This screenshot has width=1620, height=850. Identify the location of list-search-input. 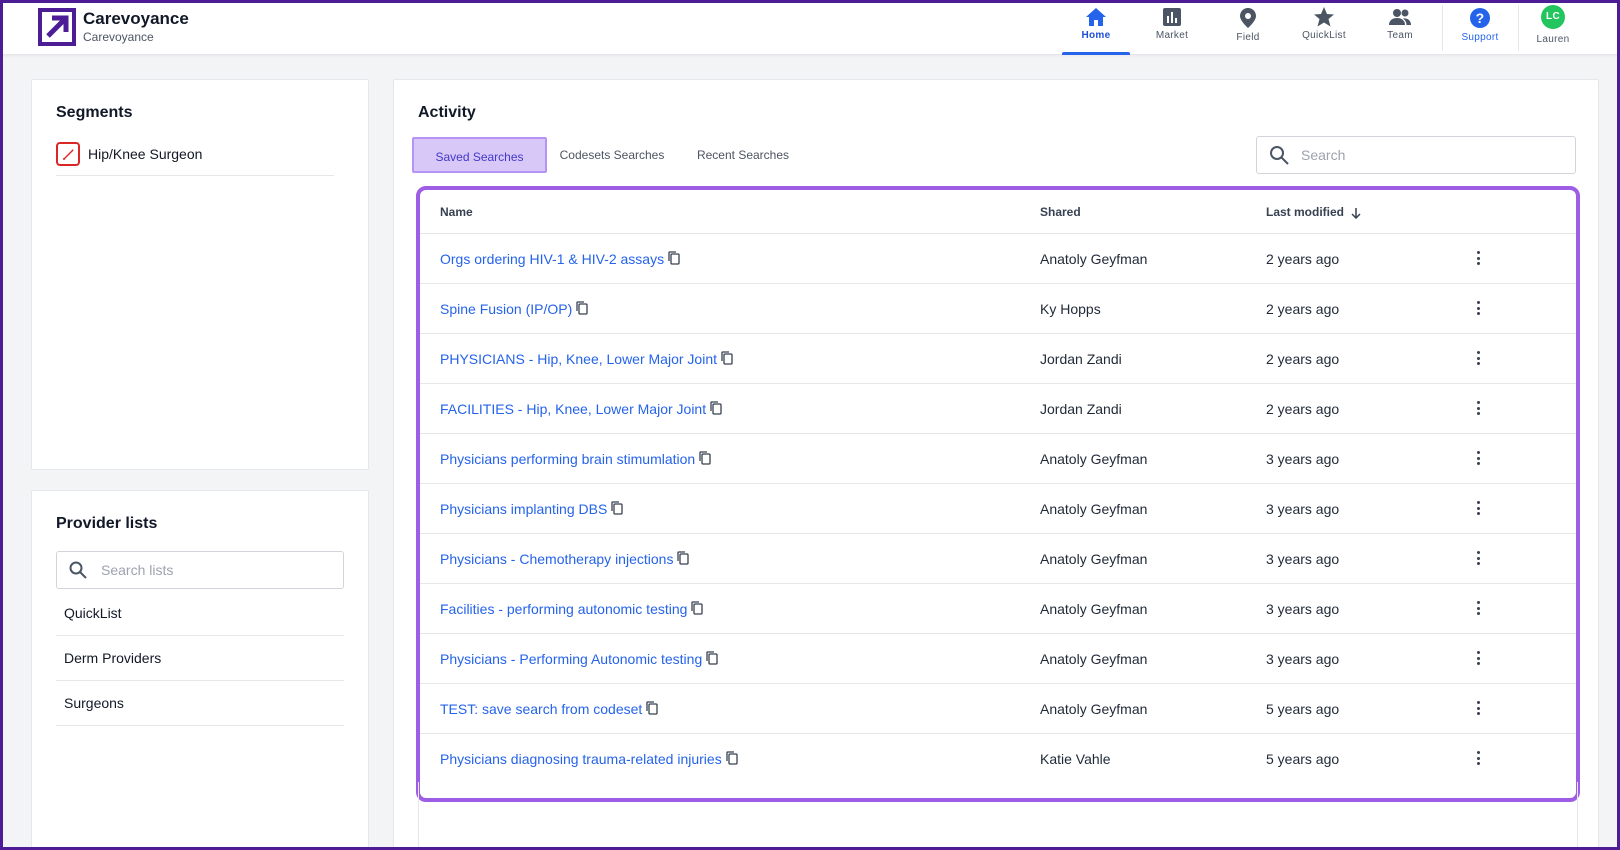
(201, 570).